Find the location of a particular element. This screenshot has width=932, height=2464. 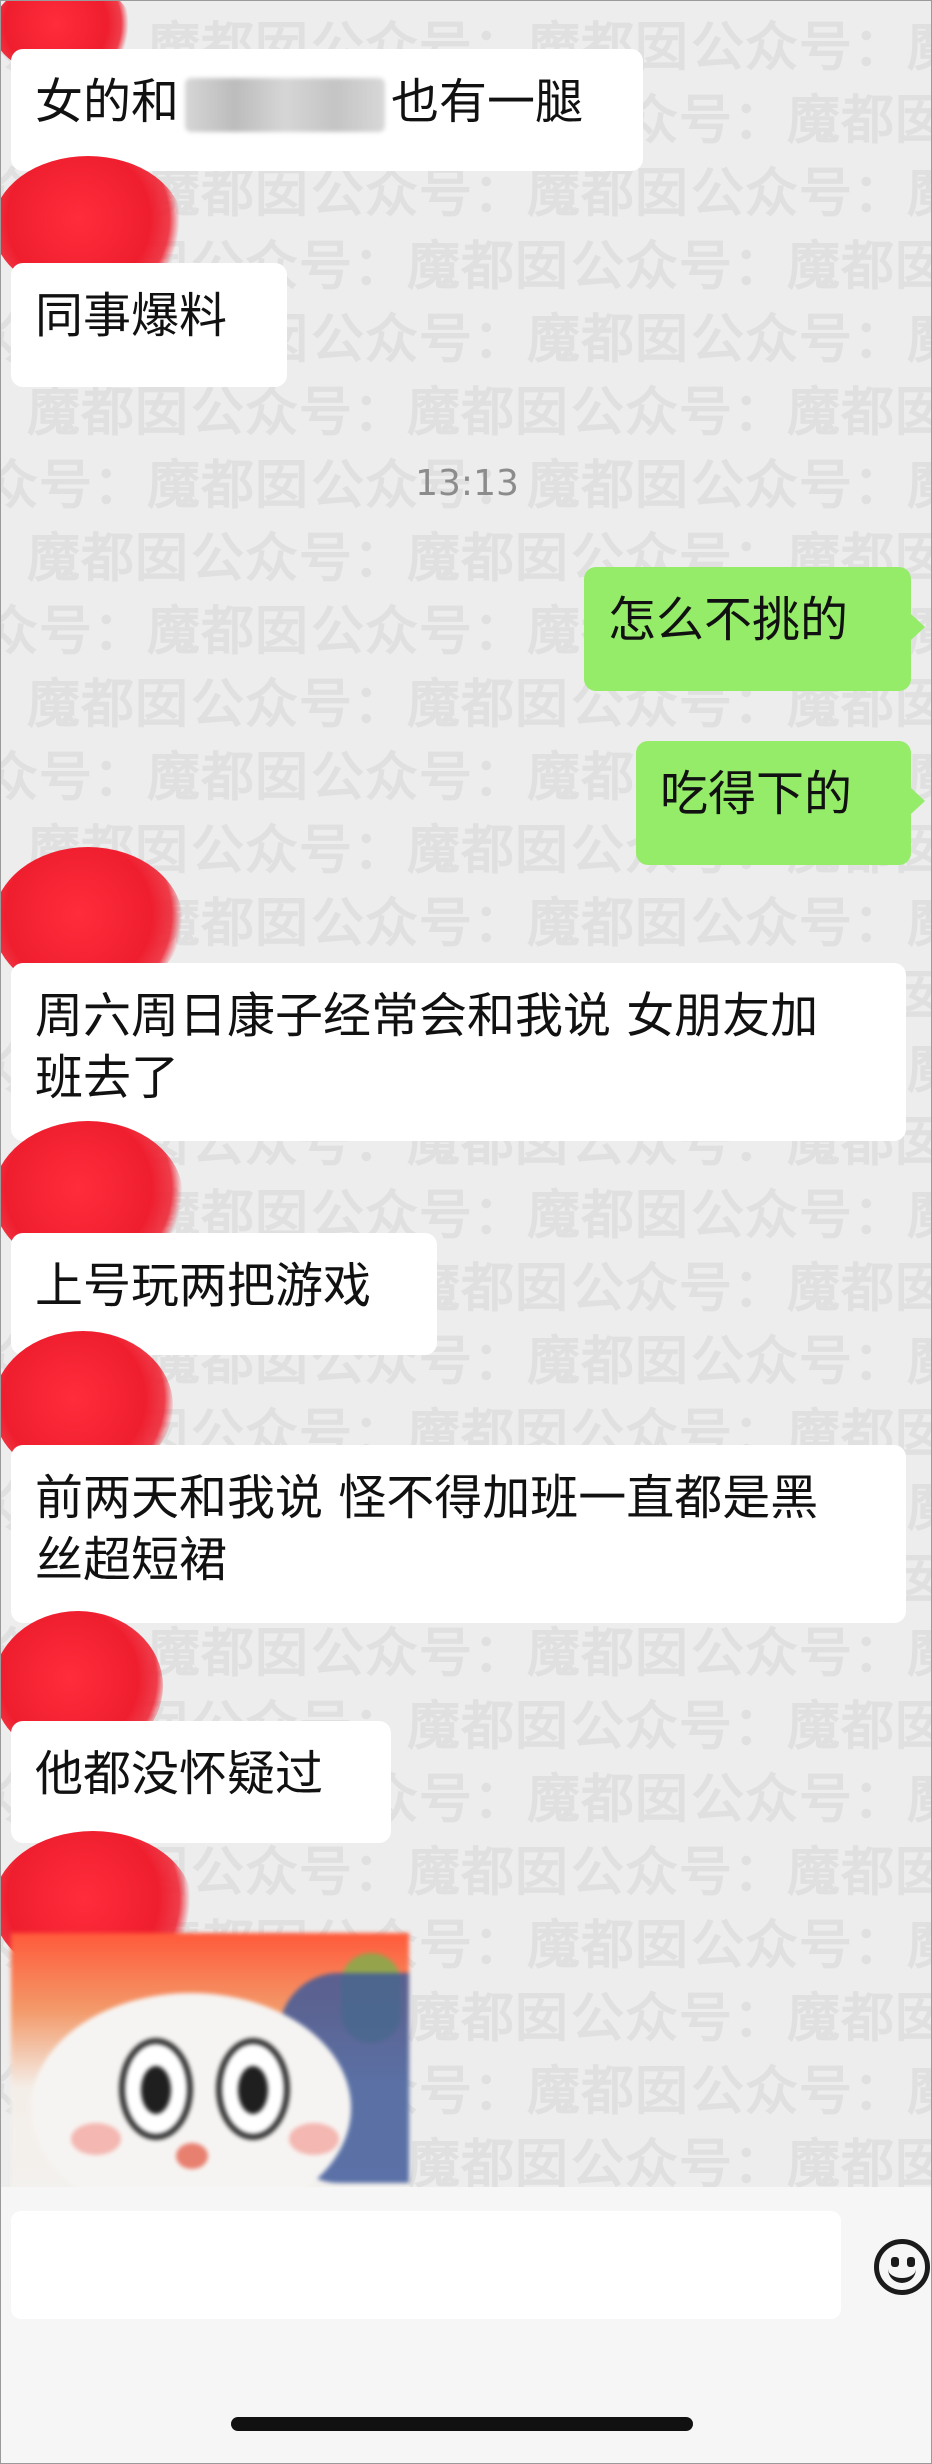

sticker-nose is located at coordinates (192, 2156).